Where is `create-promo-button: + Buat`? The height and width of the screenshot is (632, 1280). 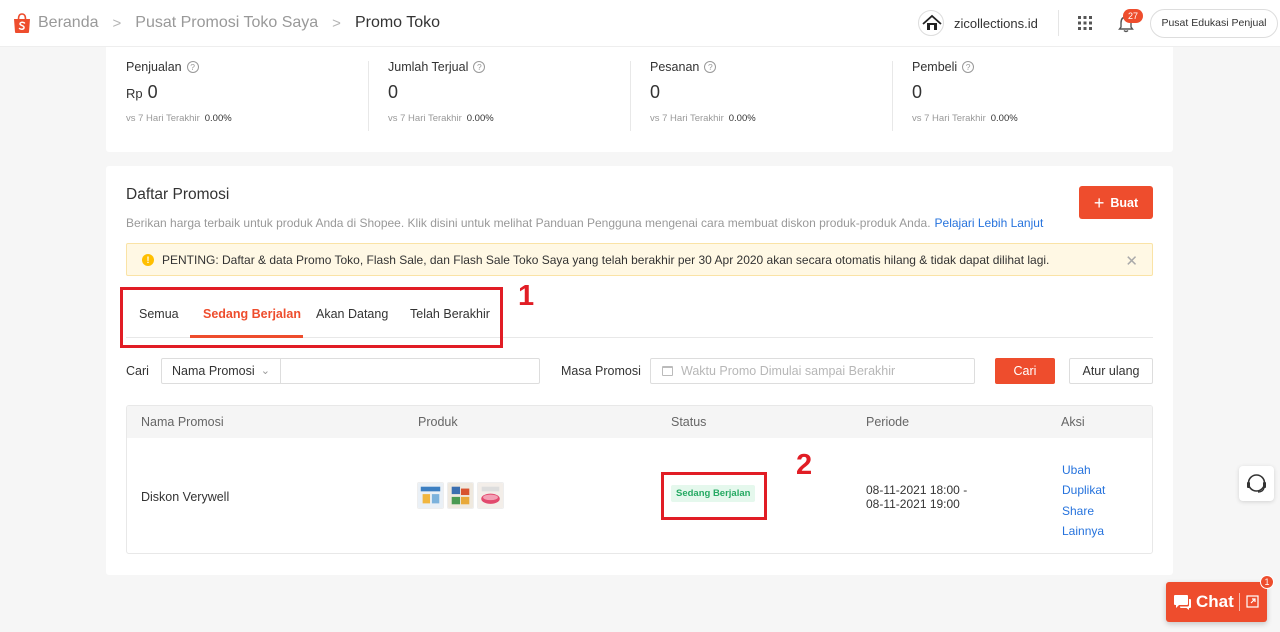
create-promo-button: + Buat is located at coordinates (1116, 202).